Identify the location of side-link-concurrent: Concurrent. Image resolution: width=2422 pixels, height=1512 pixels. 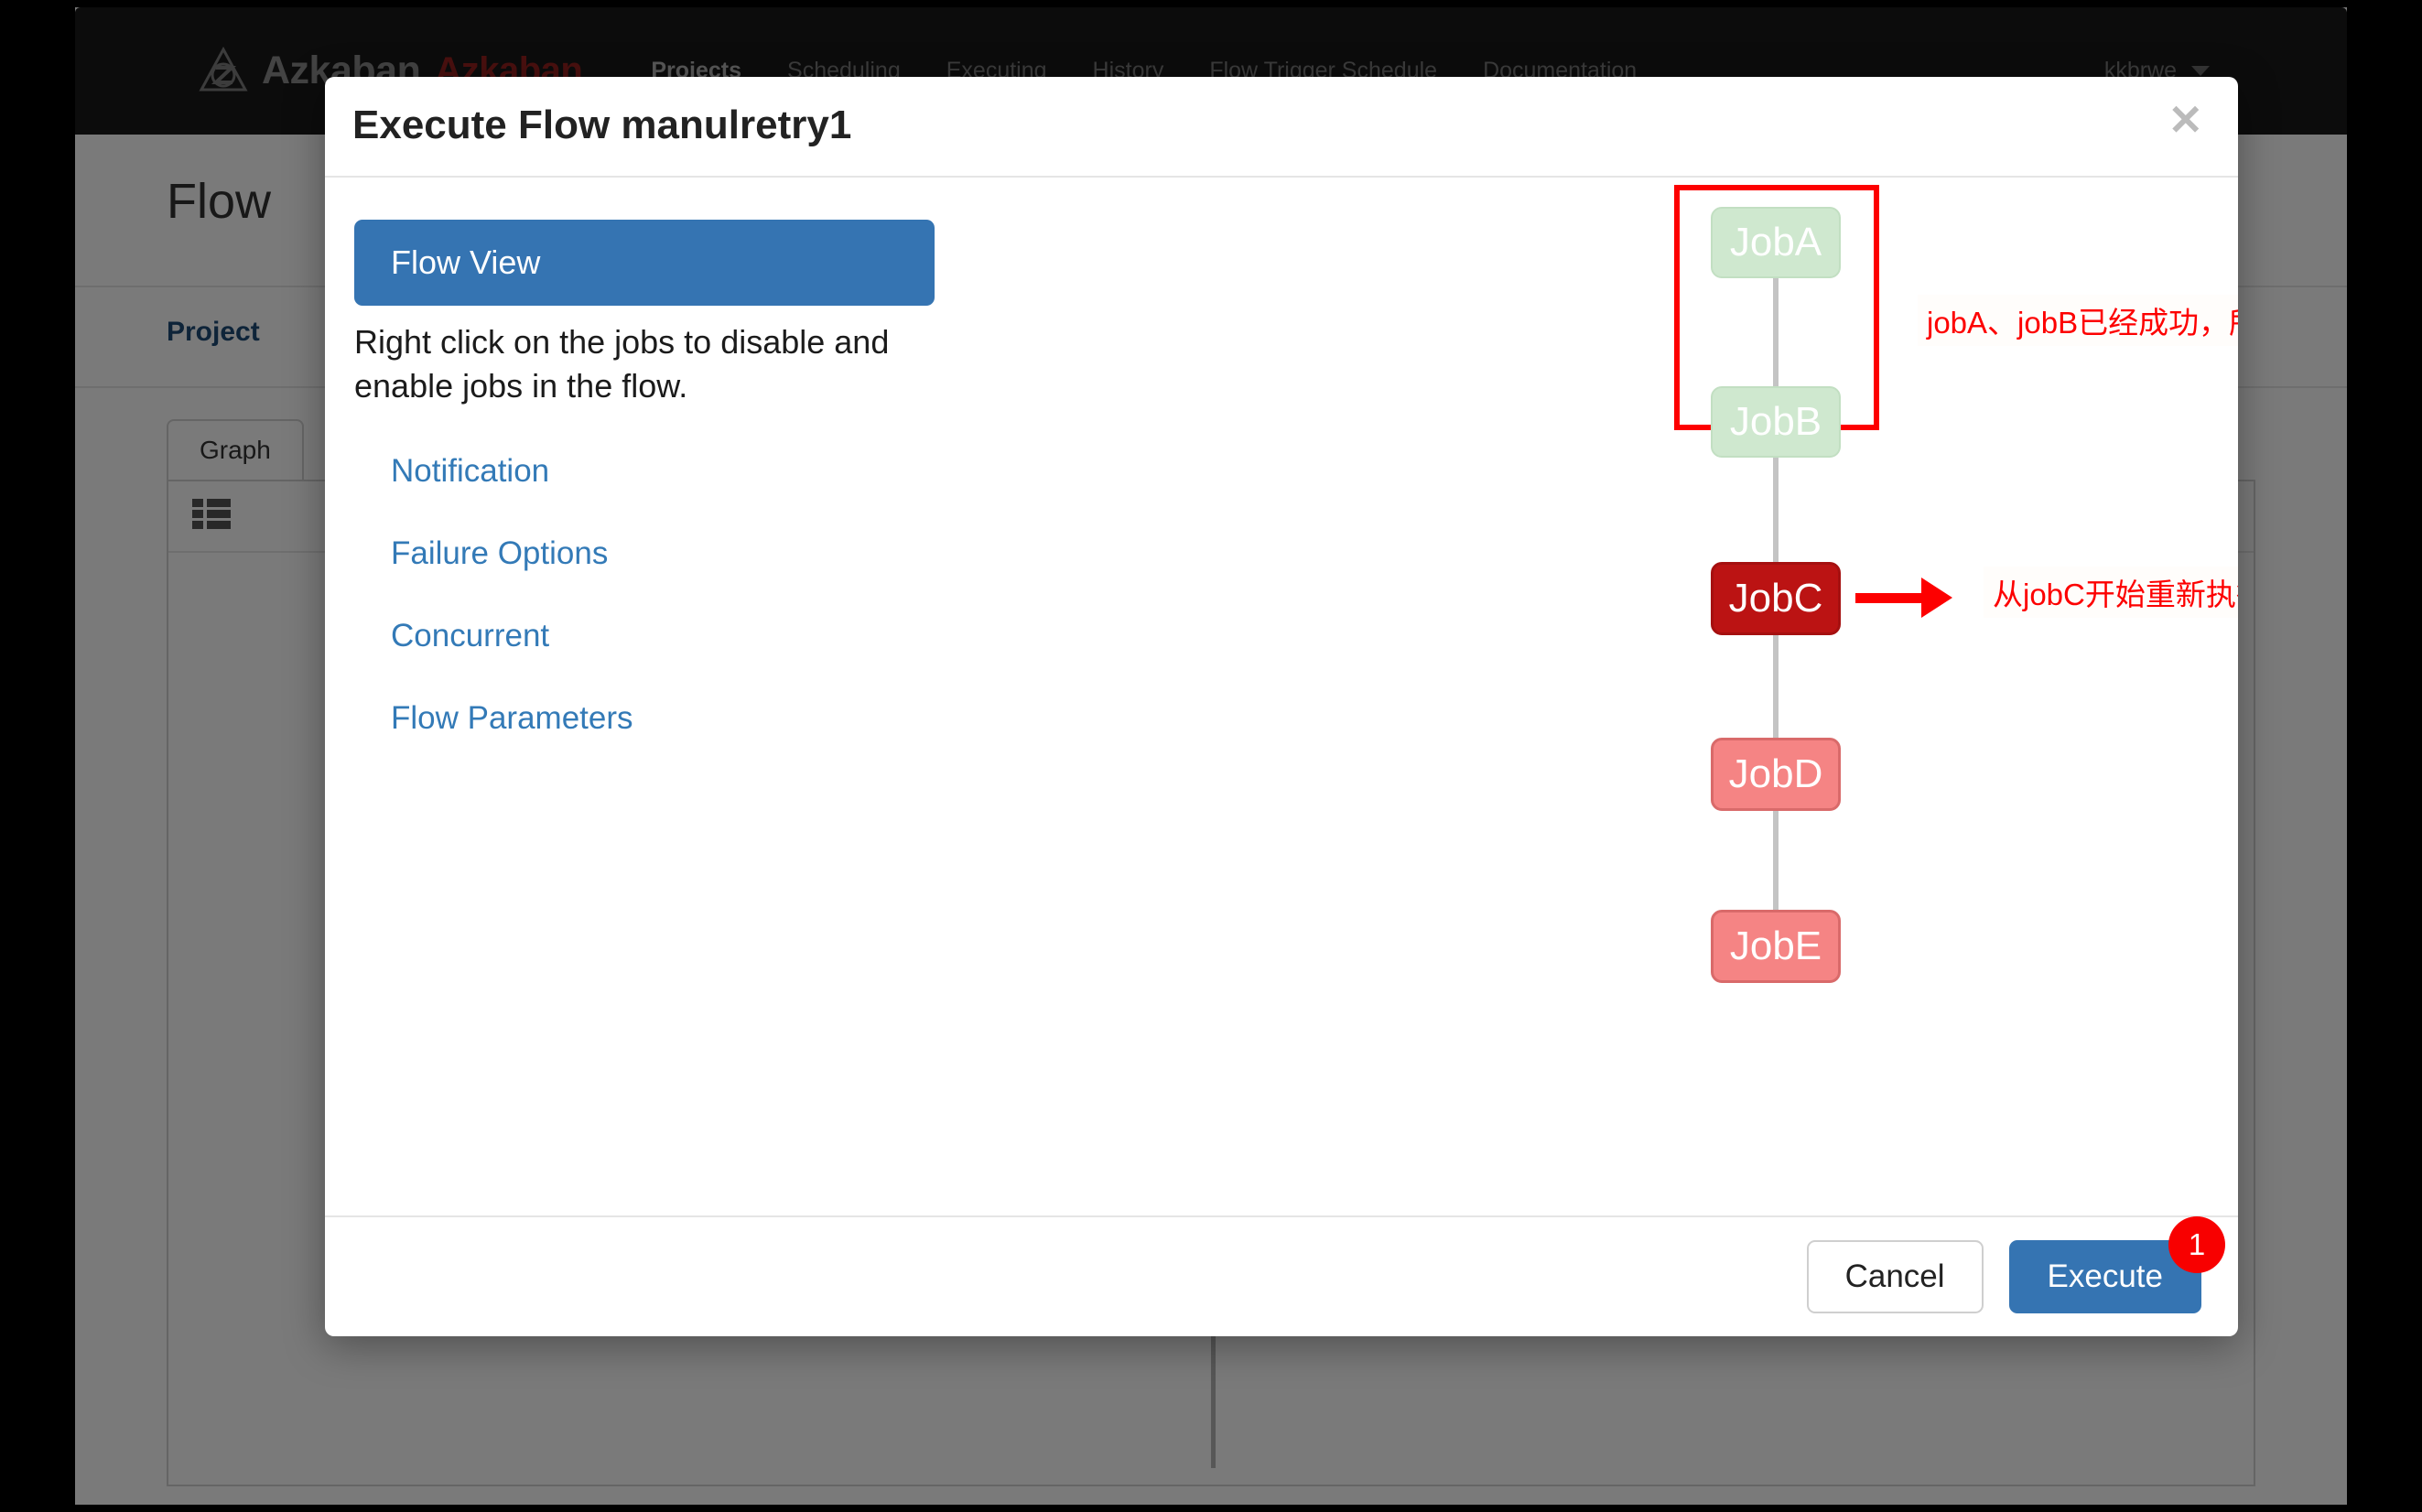
(644, 636).